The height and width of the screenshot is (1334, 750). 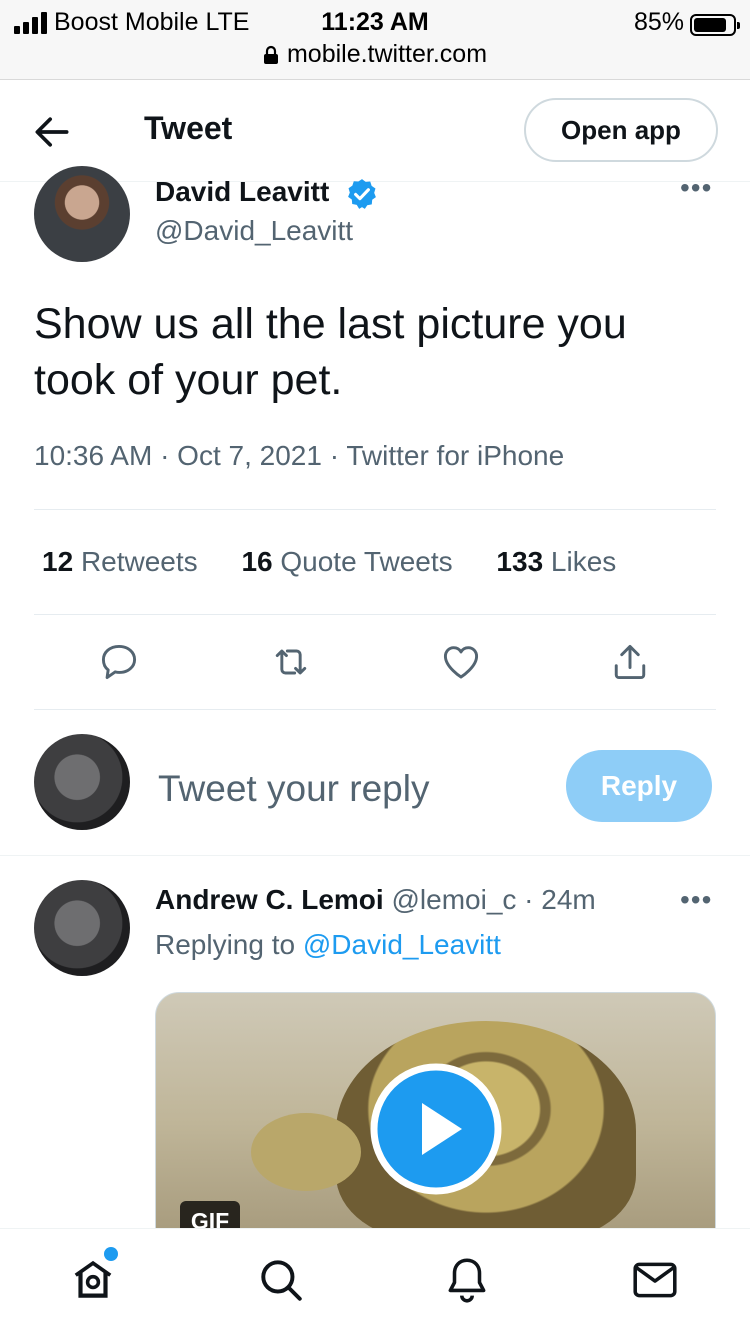 I want to click on quote-tweets-stat: 16 Quote Tweets, so click(x=346, y=562).